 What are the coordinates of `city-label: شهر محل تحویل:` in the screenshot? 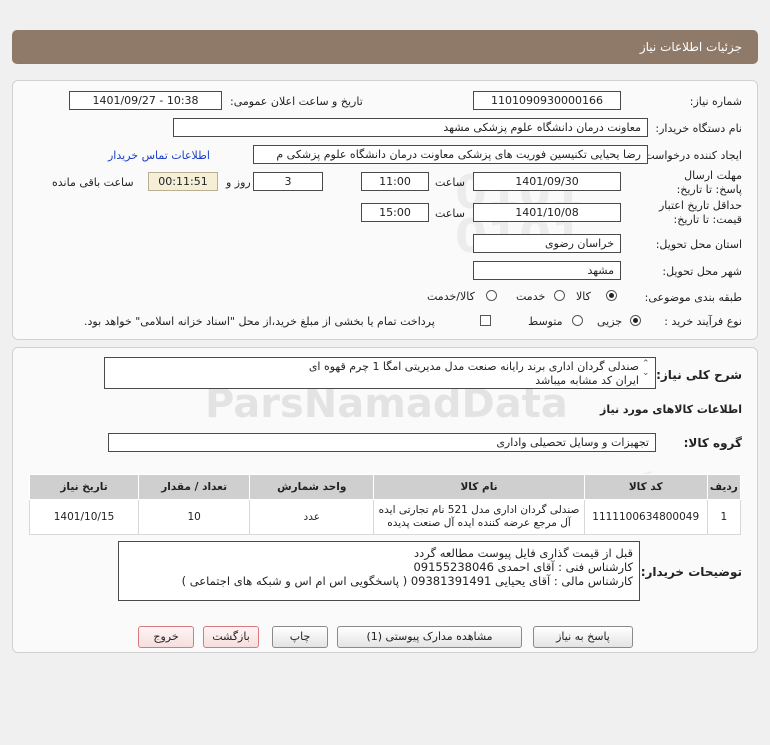 It's located at (702, 271).